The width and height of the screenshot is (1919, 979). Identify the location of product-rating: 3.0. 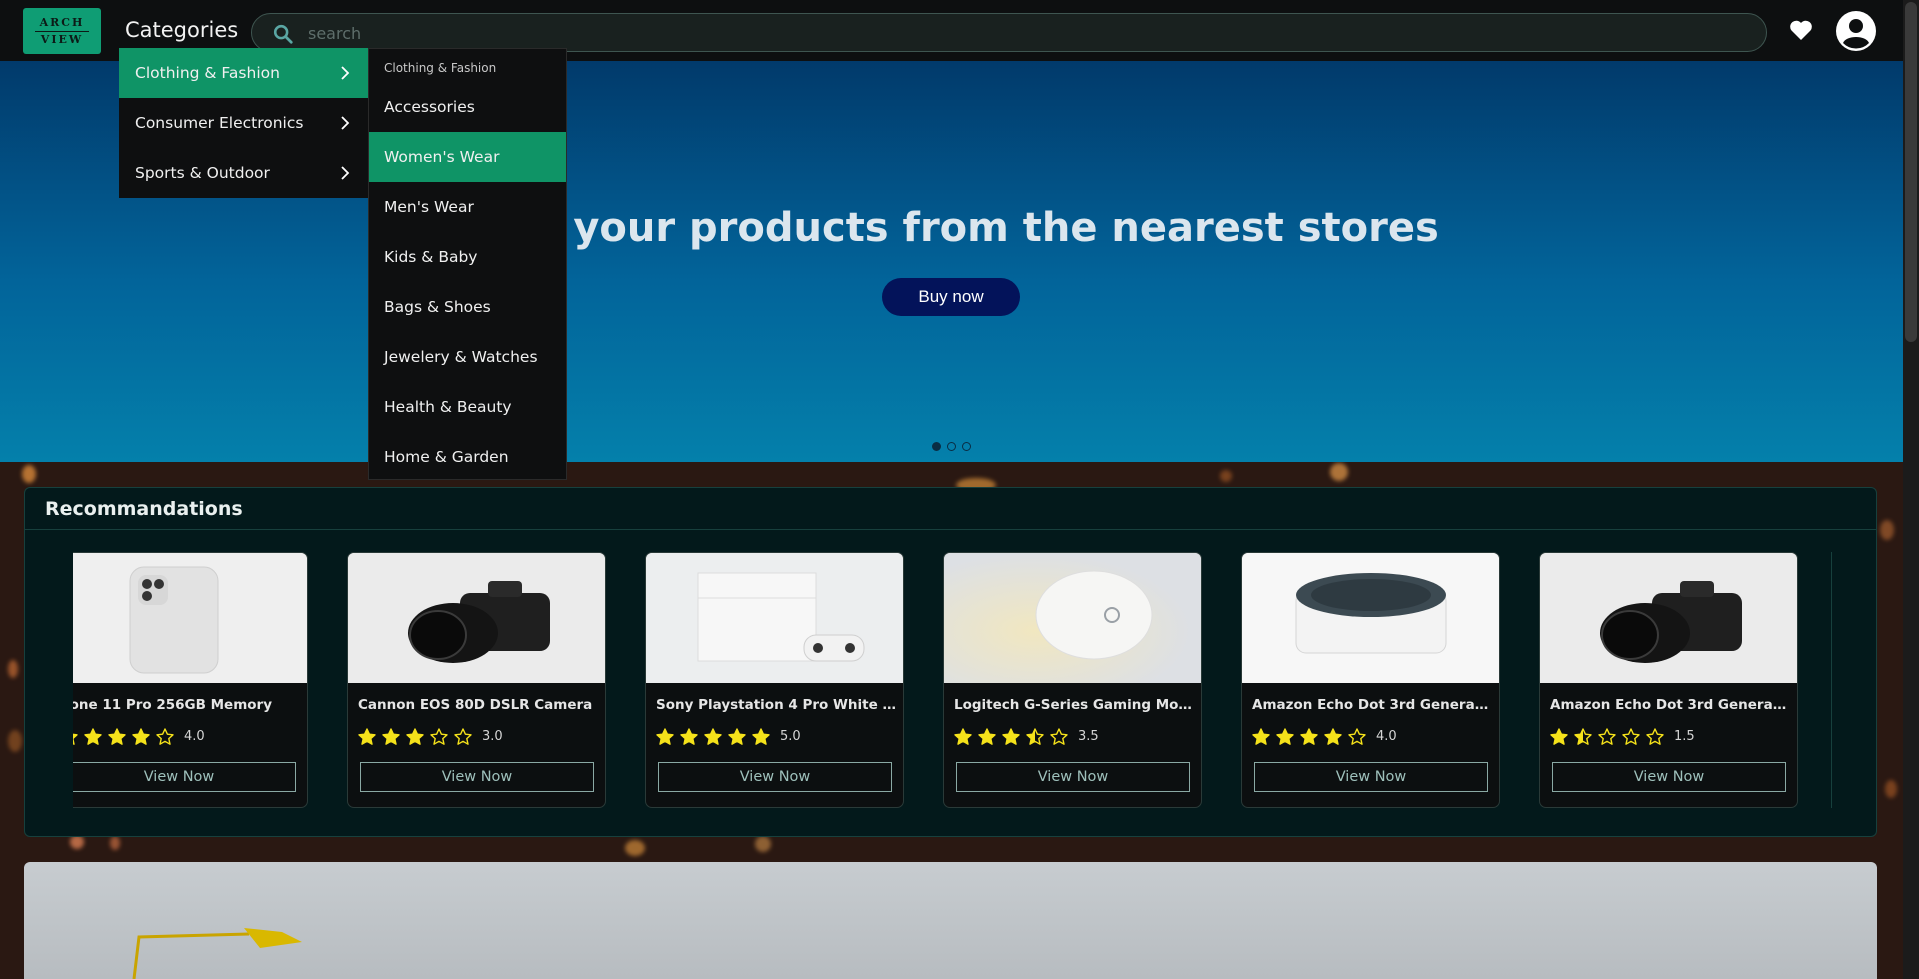
(430, 736).